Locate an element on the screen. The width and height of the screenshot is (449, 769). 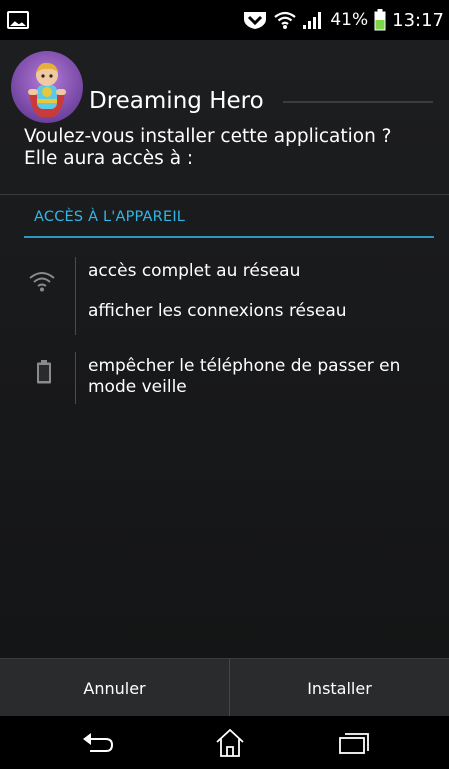
status-bar: 41% 13:17 is located at coordinates (224, 20).